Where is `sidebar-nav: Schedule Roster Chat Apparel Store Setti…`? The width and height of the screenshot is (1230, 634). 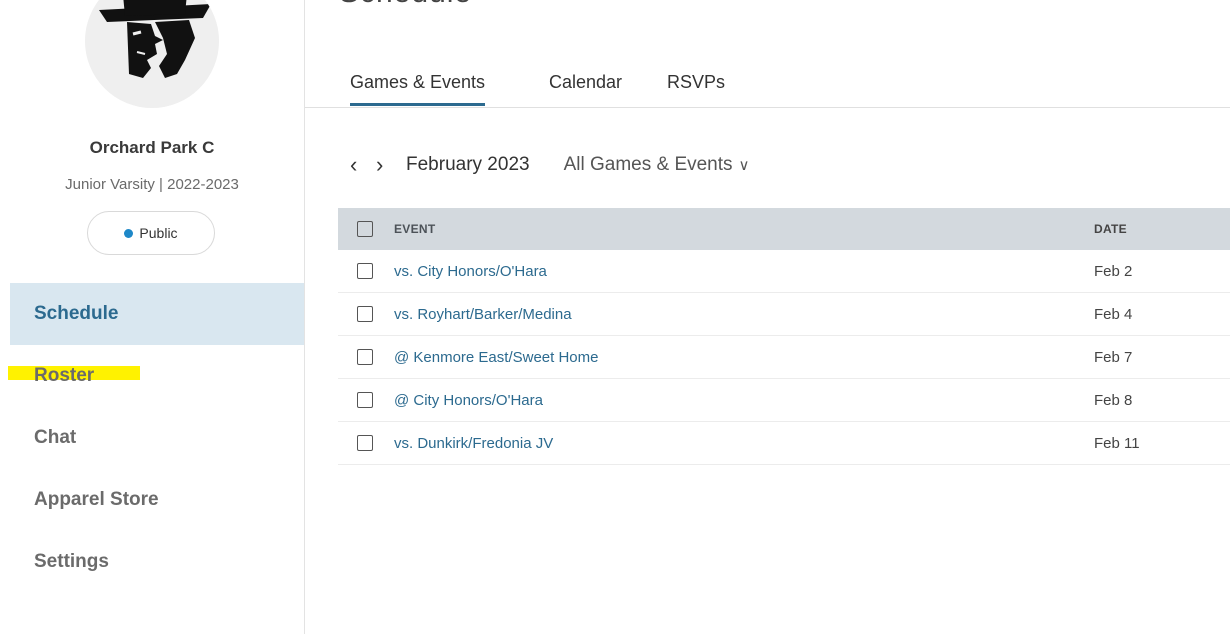
sidebar-nav: Schedule Roster Chat Apparel Store Setti… is located at coordinates (156, 438).